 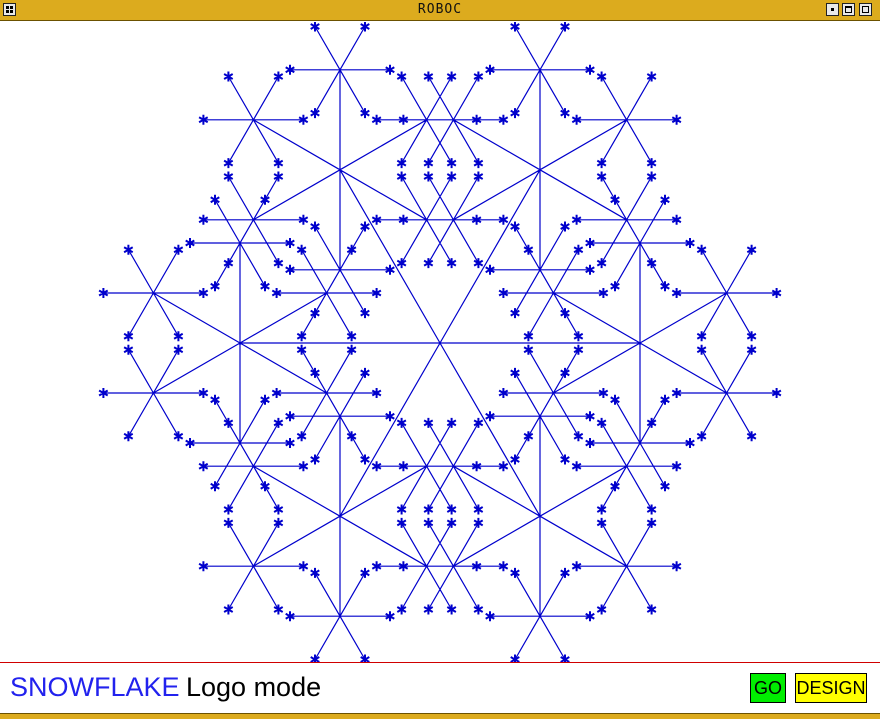 I want to click on window-title: ROBOC, so click(x=440, y=9).